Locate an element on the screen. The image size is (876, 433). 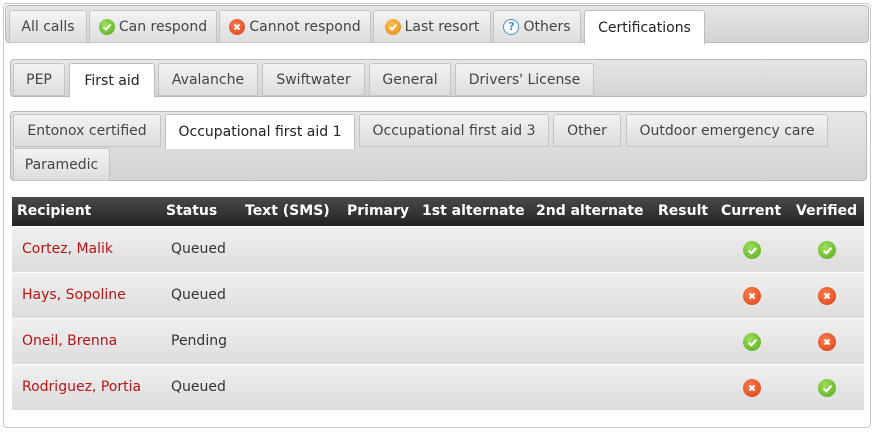
tab-can-respond: Can respond is located at coordinates (153, 26).